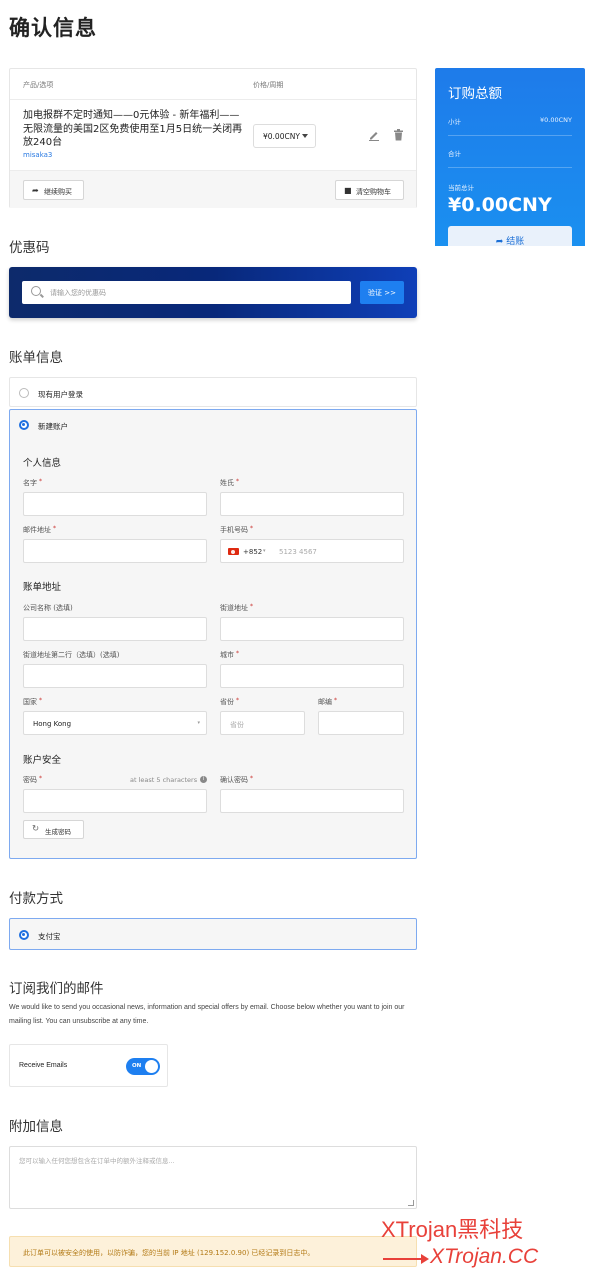  Describe the element at coordinates (452, 1229) in the screenshot. I see `watermark-title: XTrojan黑科技` at that location.